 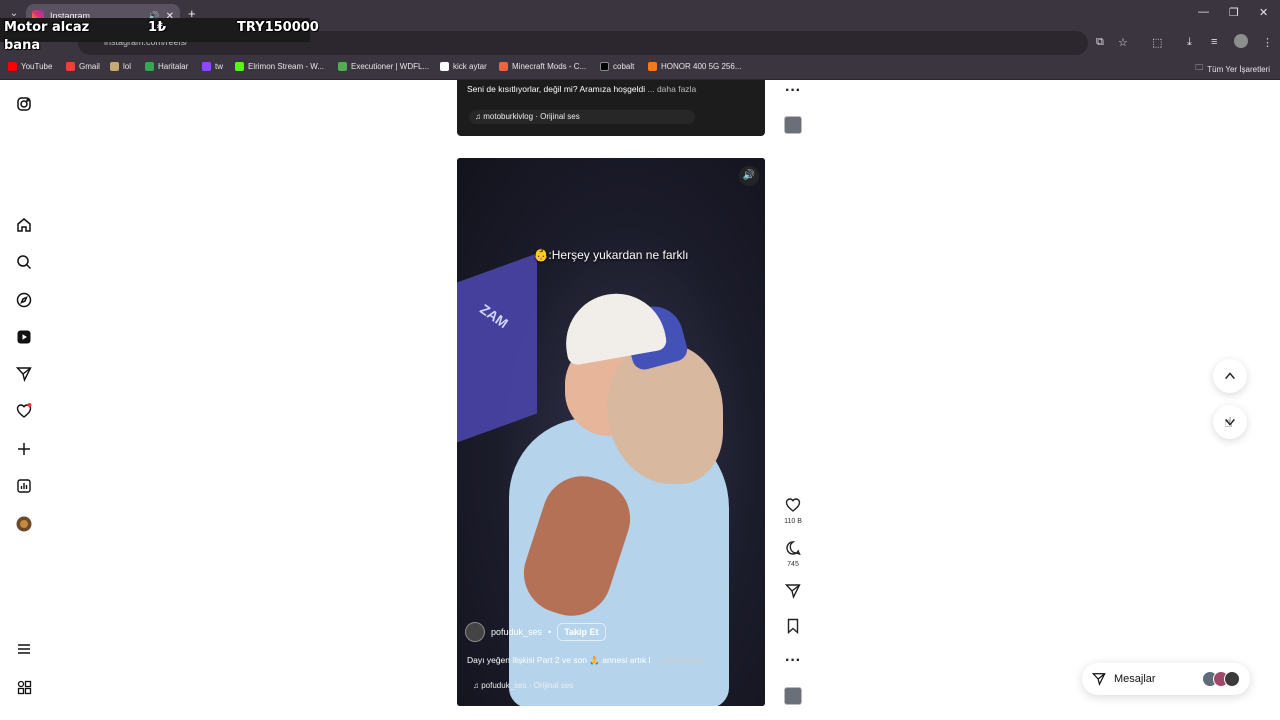 I want to click on share-icon, so click(x=792, y=592).